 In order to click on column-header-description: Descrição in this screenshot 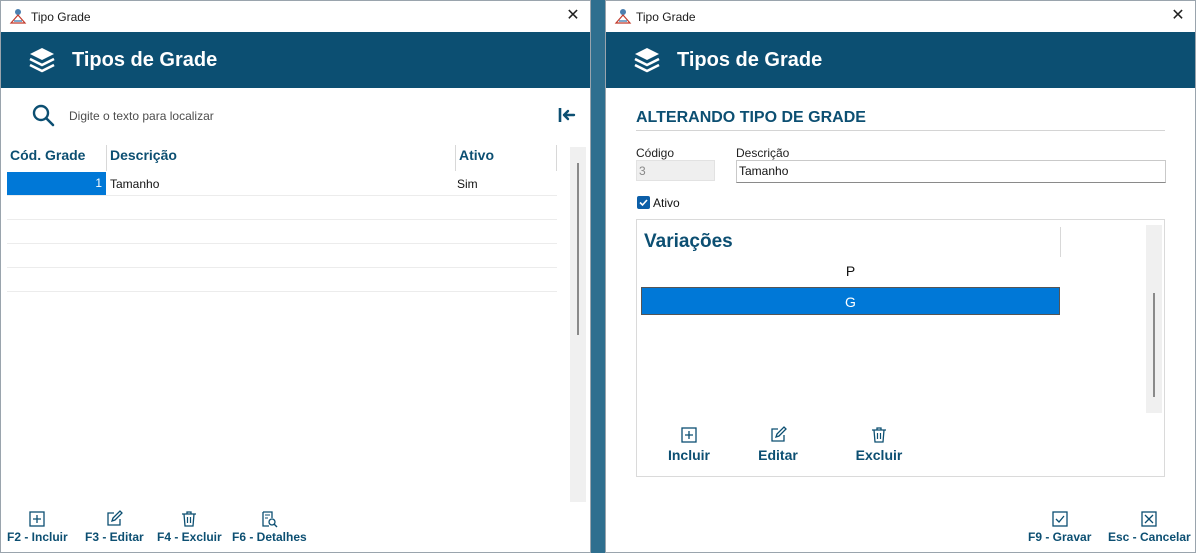, I will do `click(143, 158)`.